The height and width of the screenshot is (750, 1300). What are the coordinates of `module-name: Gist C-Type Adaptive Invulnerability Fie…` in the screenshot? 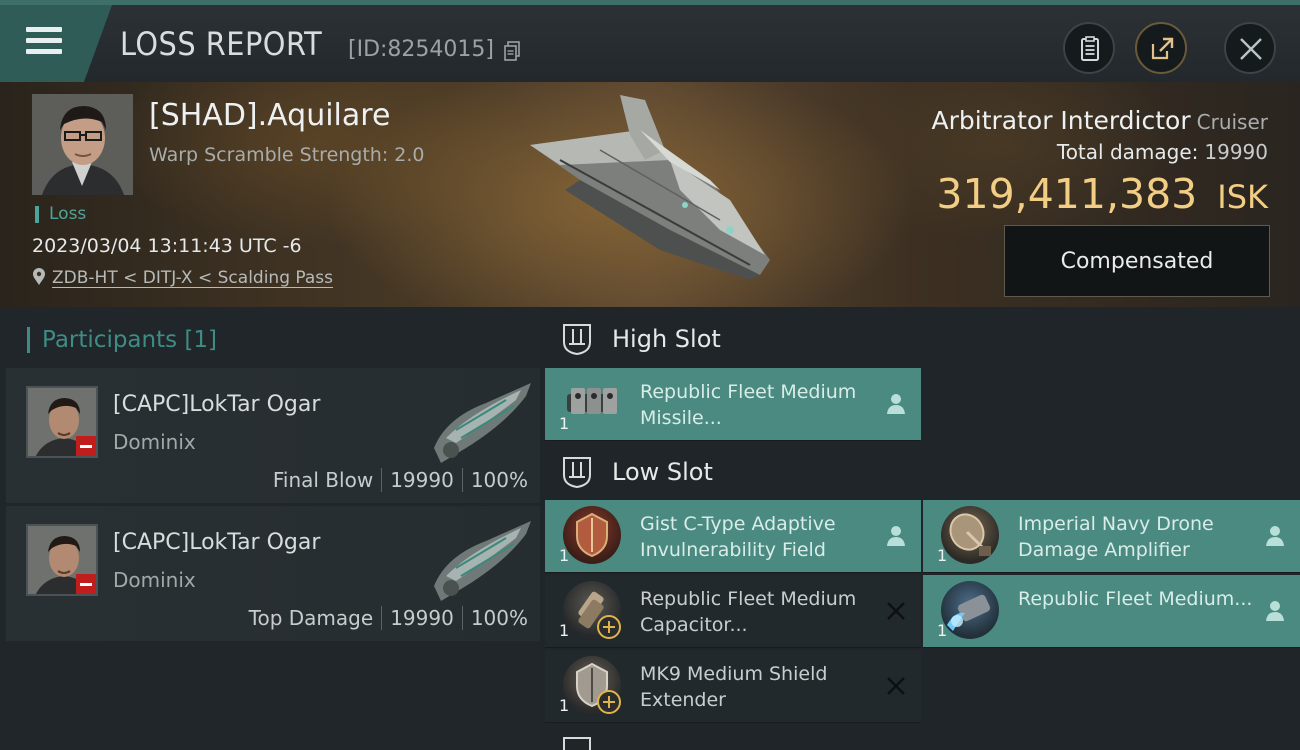 It's located at (738, 537).